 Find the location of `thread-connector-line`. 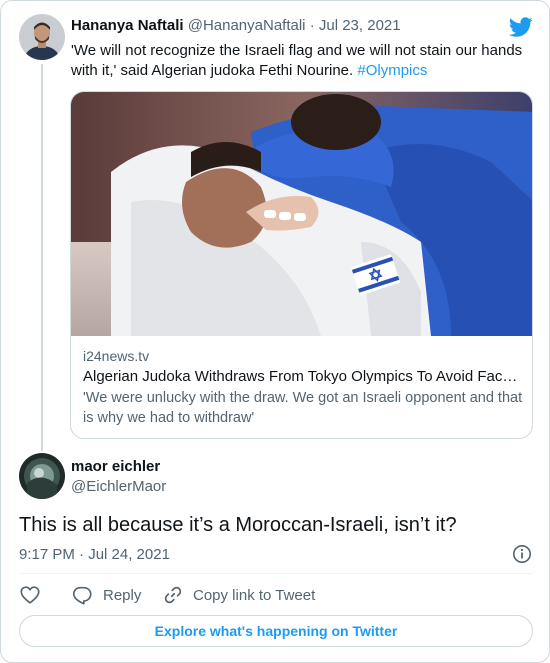

thread-connector-line is located at coordinates (42, 257).